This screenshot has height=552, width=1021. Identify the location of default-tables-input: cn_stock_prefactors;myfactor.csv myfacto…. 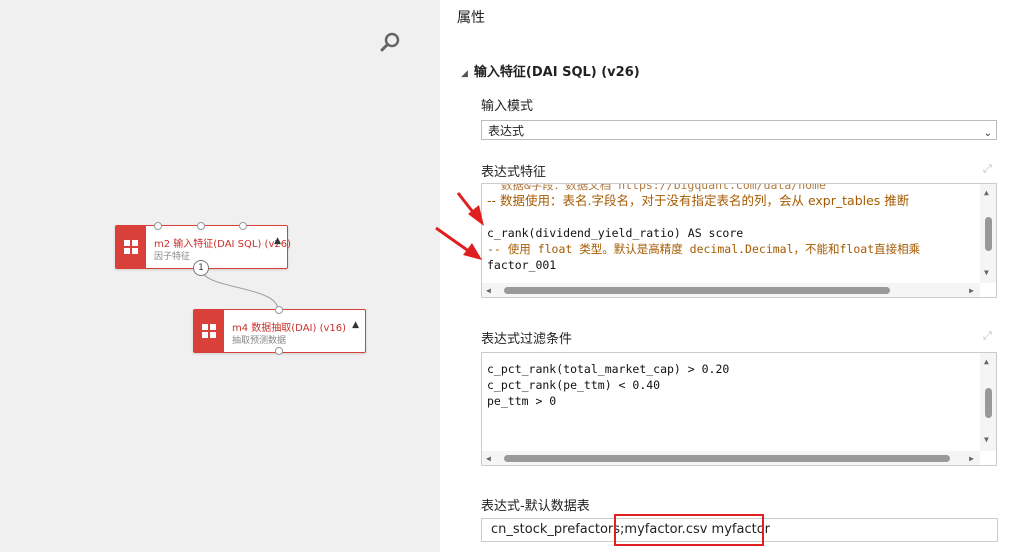
(739, 530).